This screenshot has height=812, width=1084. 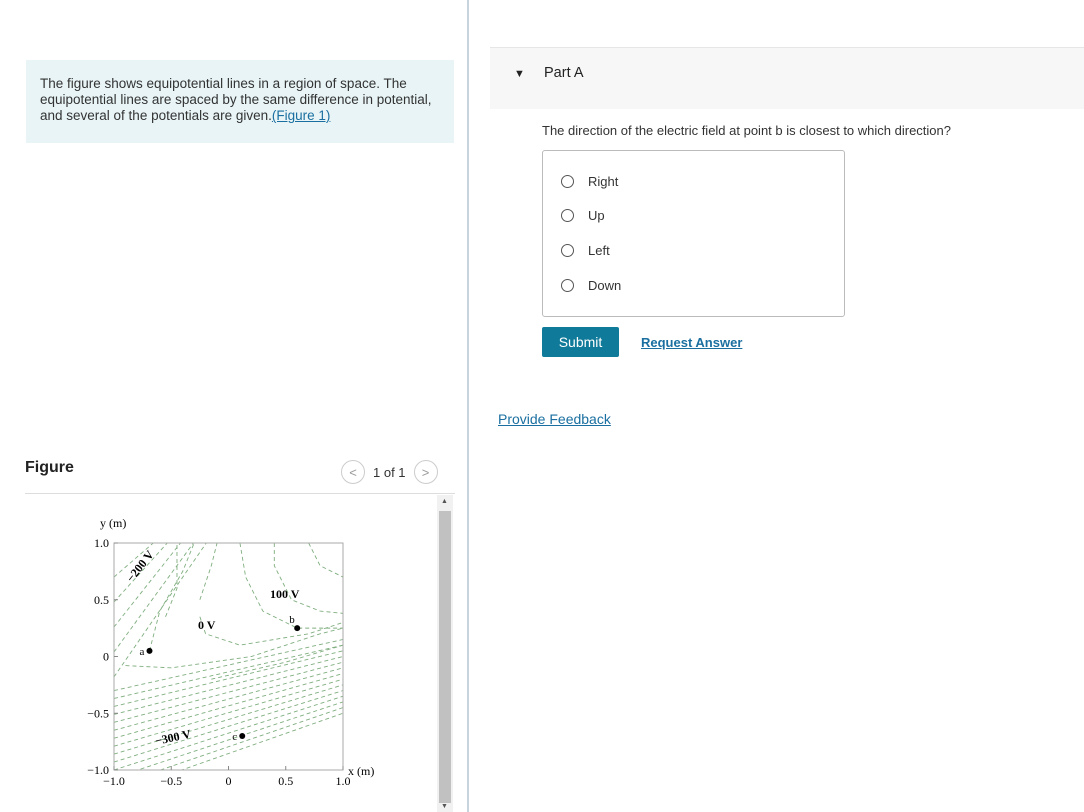 I want to click on caret-down-icon: ▼, so click(x=519, y=74).